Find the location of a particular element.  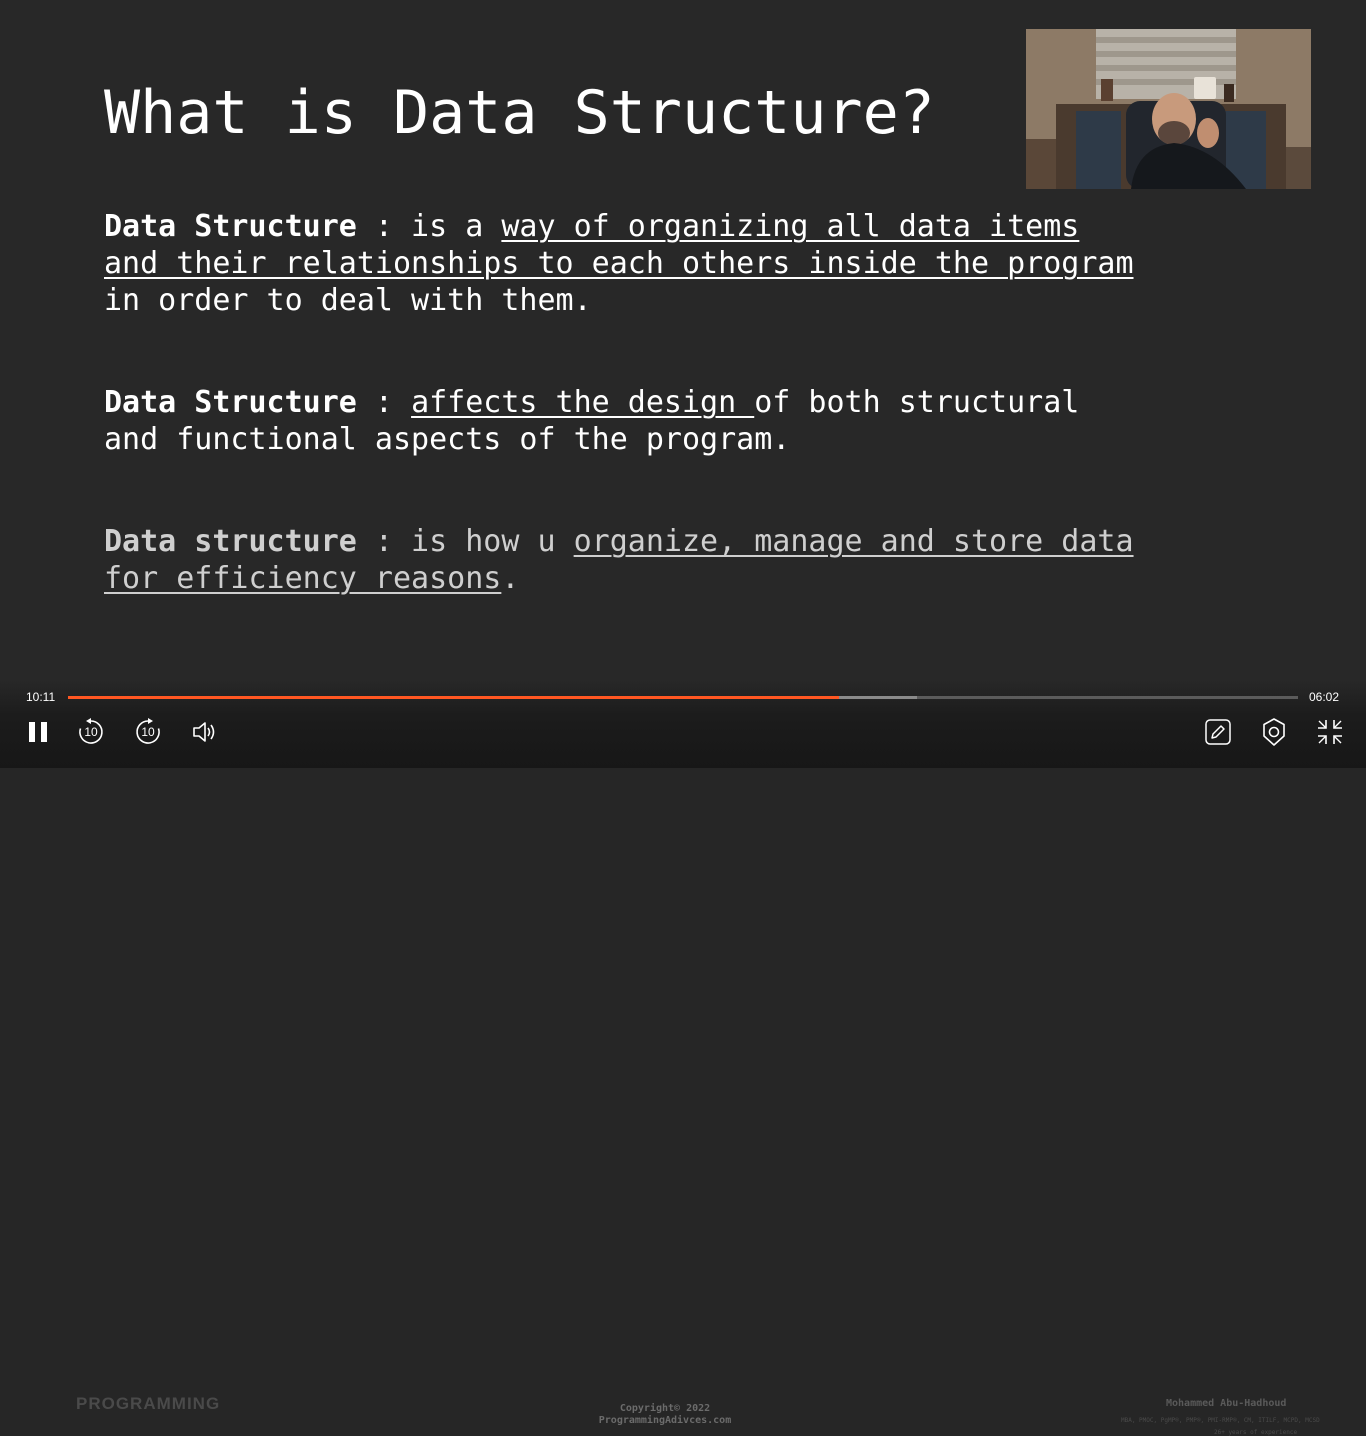

webcam-image is located at coordinates (1168, 109).